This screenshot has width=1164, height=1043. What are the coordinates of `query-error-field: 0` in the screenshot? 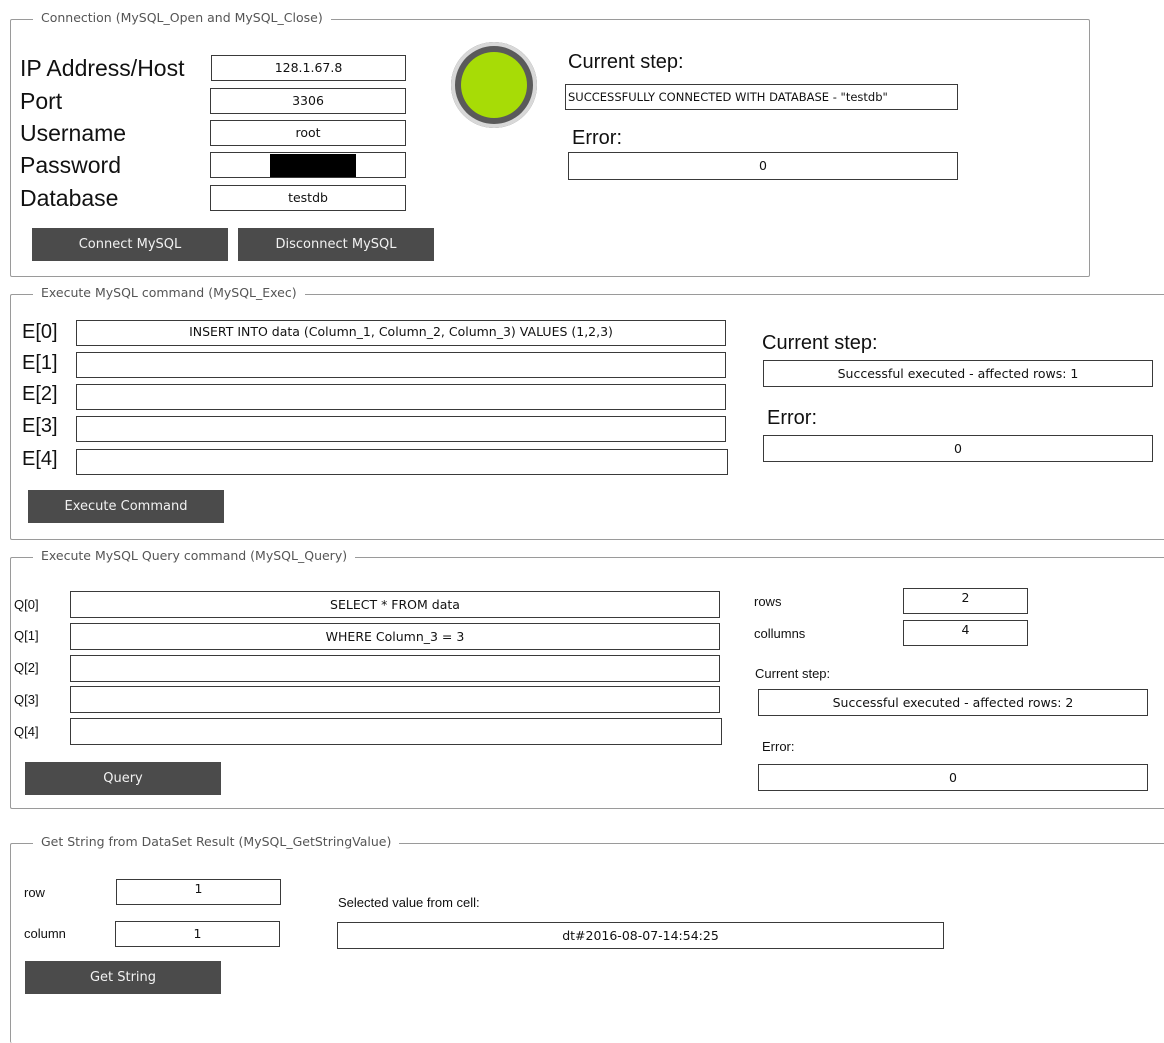 It's located at (953, 777).